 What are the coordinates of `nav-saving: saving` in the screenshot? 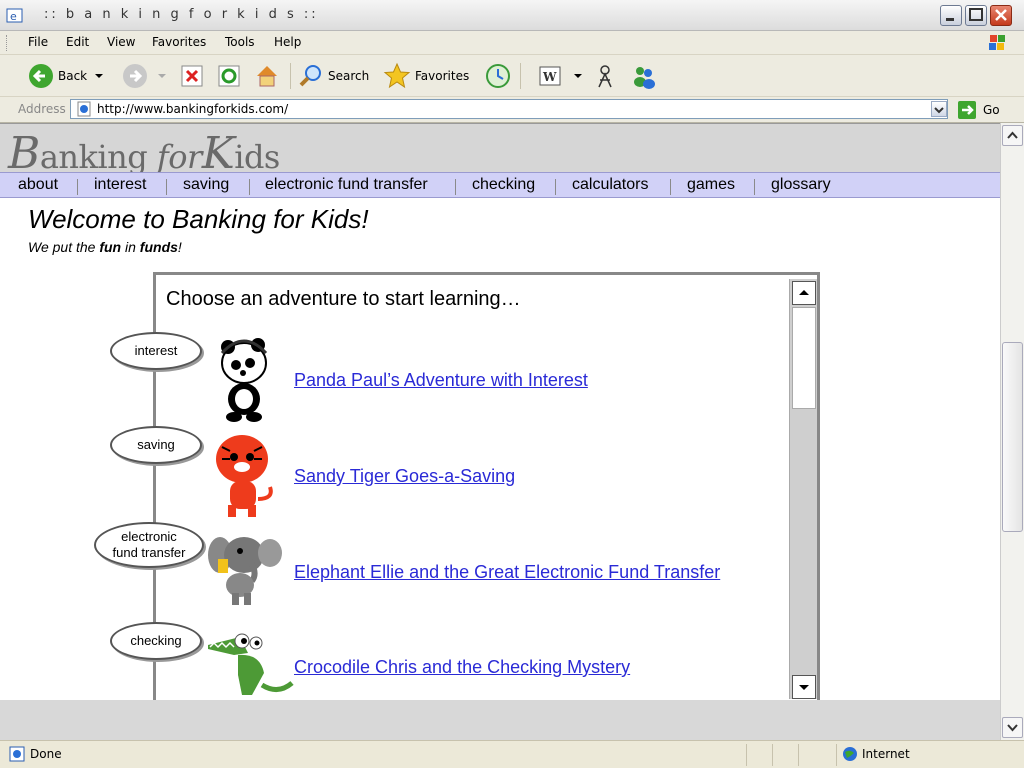 It's located at (206, 185).